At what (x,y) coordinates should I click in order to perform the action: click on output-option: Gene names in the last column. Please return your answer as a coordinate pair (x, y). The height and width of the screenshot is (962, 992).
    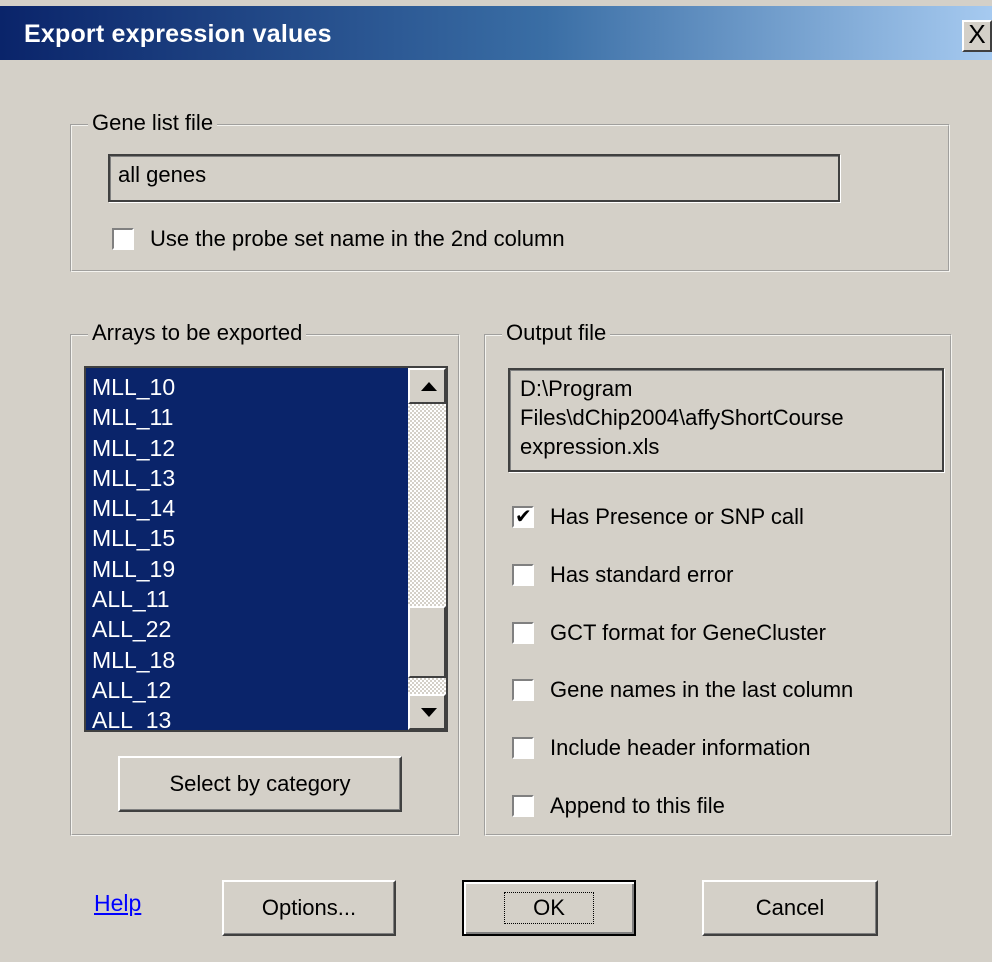
    Looking at the image, I should click on (682, 690).